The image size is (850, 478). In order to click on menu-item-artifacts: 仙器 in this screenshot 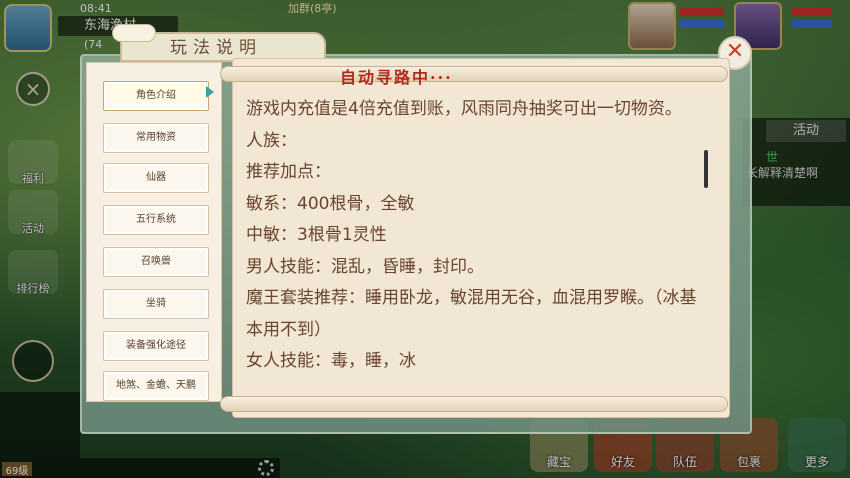, I will do `click(156, 178)`.